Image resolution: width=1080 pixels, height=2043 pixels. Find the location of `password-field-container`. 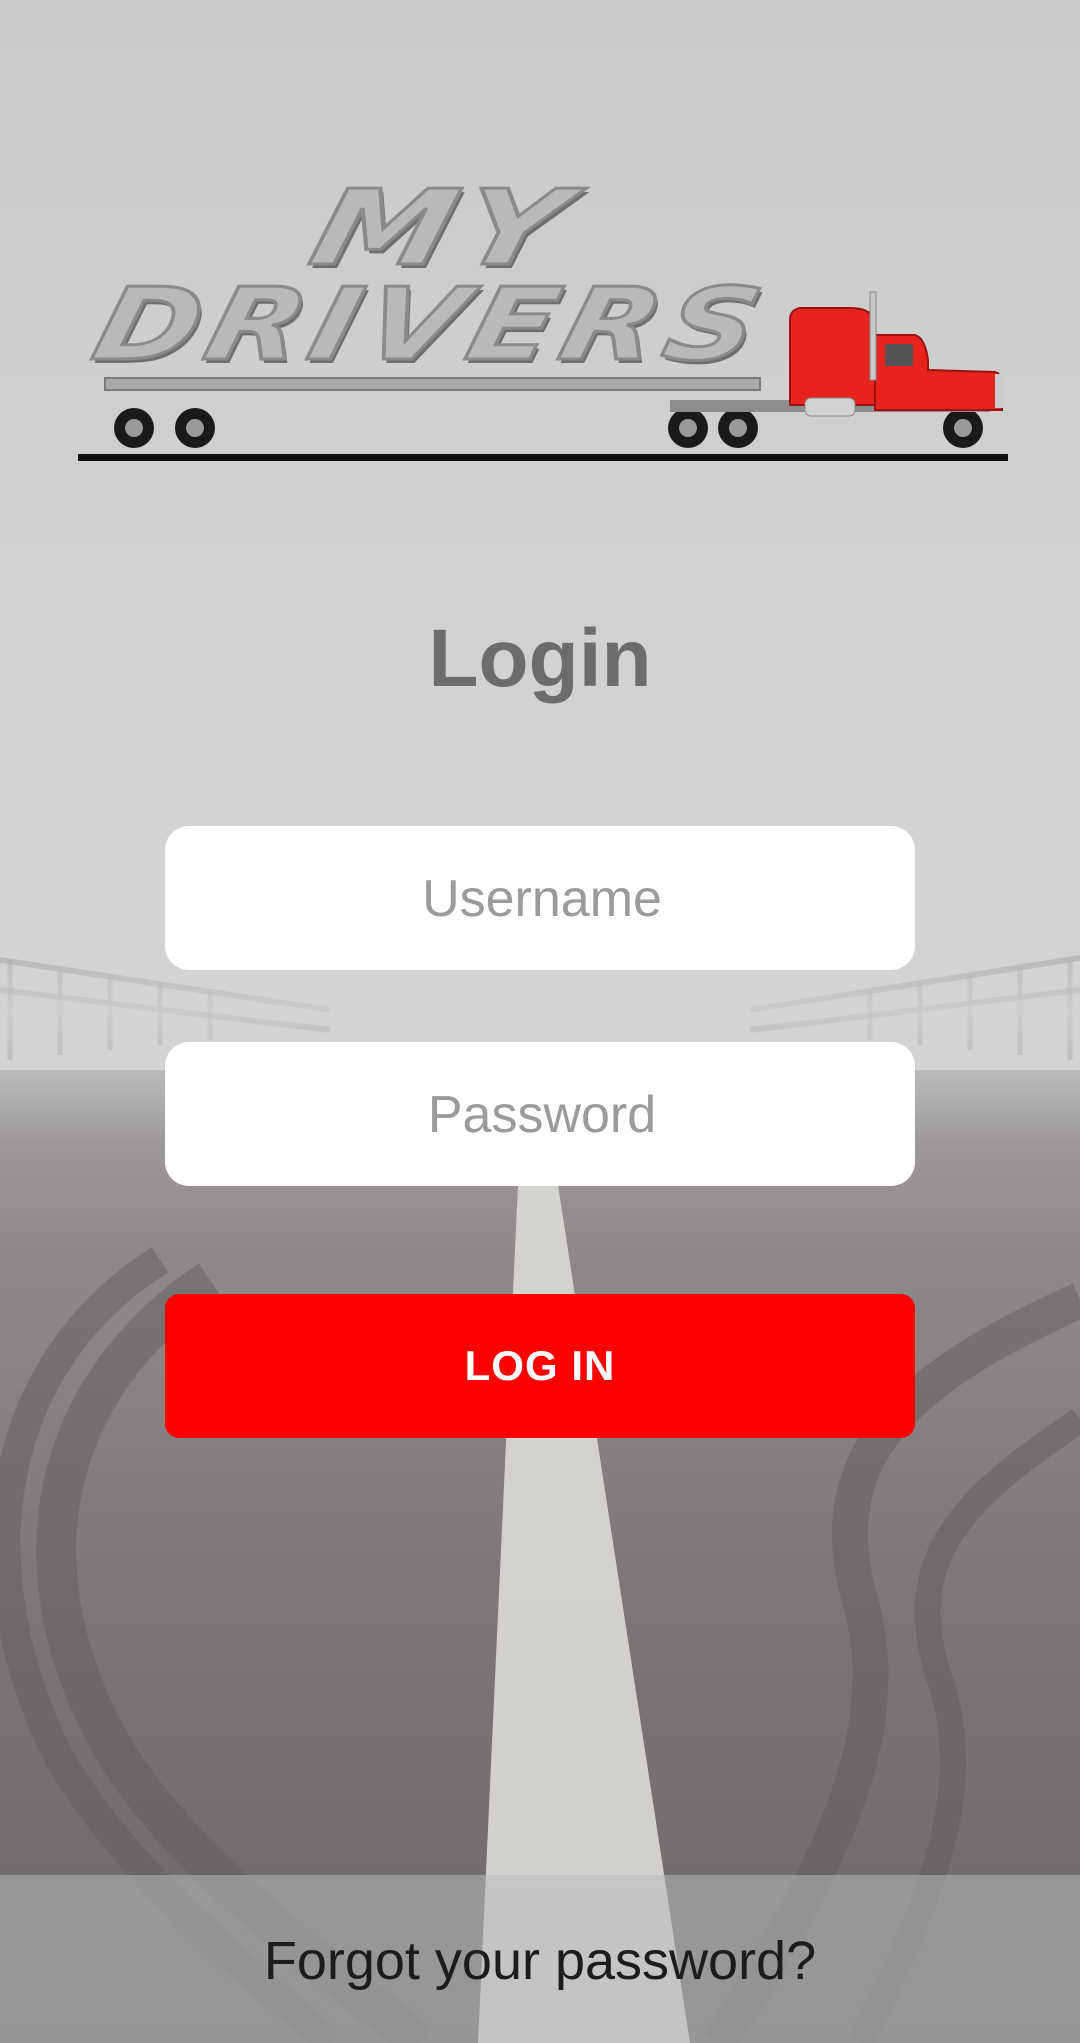

password-field-container is located at coordinates (542, 1115).